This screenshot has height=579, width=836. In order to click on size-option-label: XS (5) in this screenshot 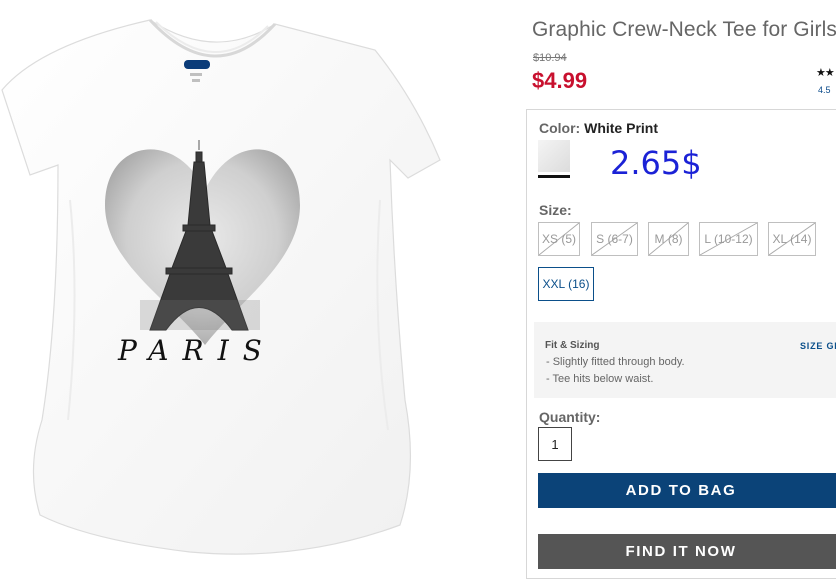, I will do `click(558, 239)`.